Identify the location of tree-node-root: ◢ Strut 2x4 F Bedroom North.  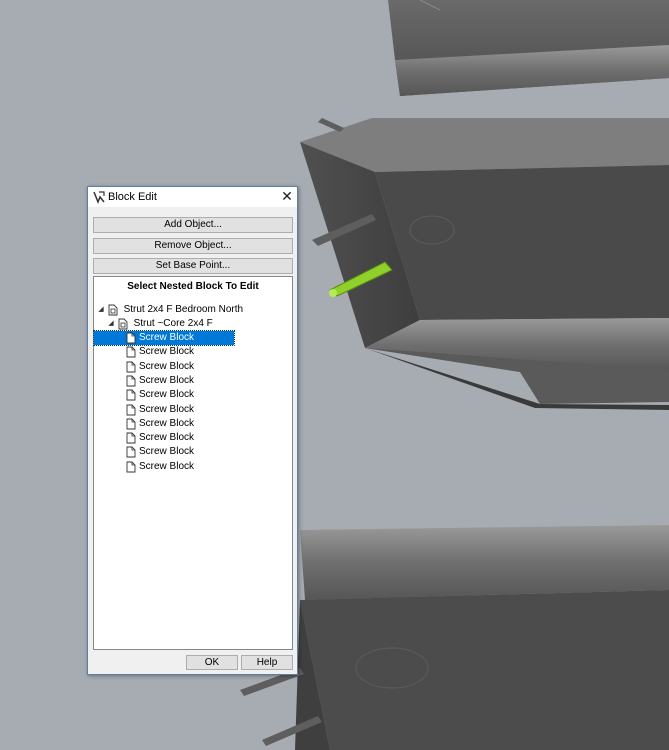
(171, 310).